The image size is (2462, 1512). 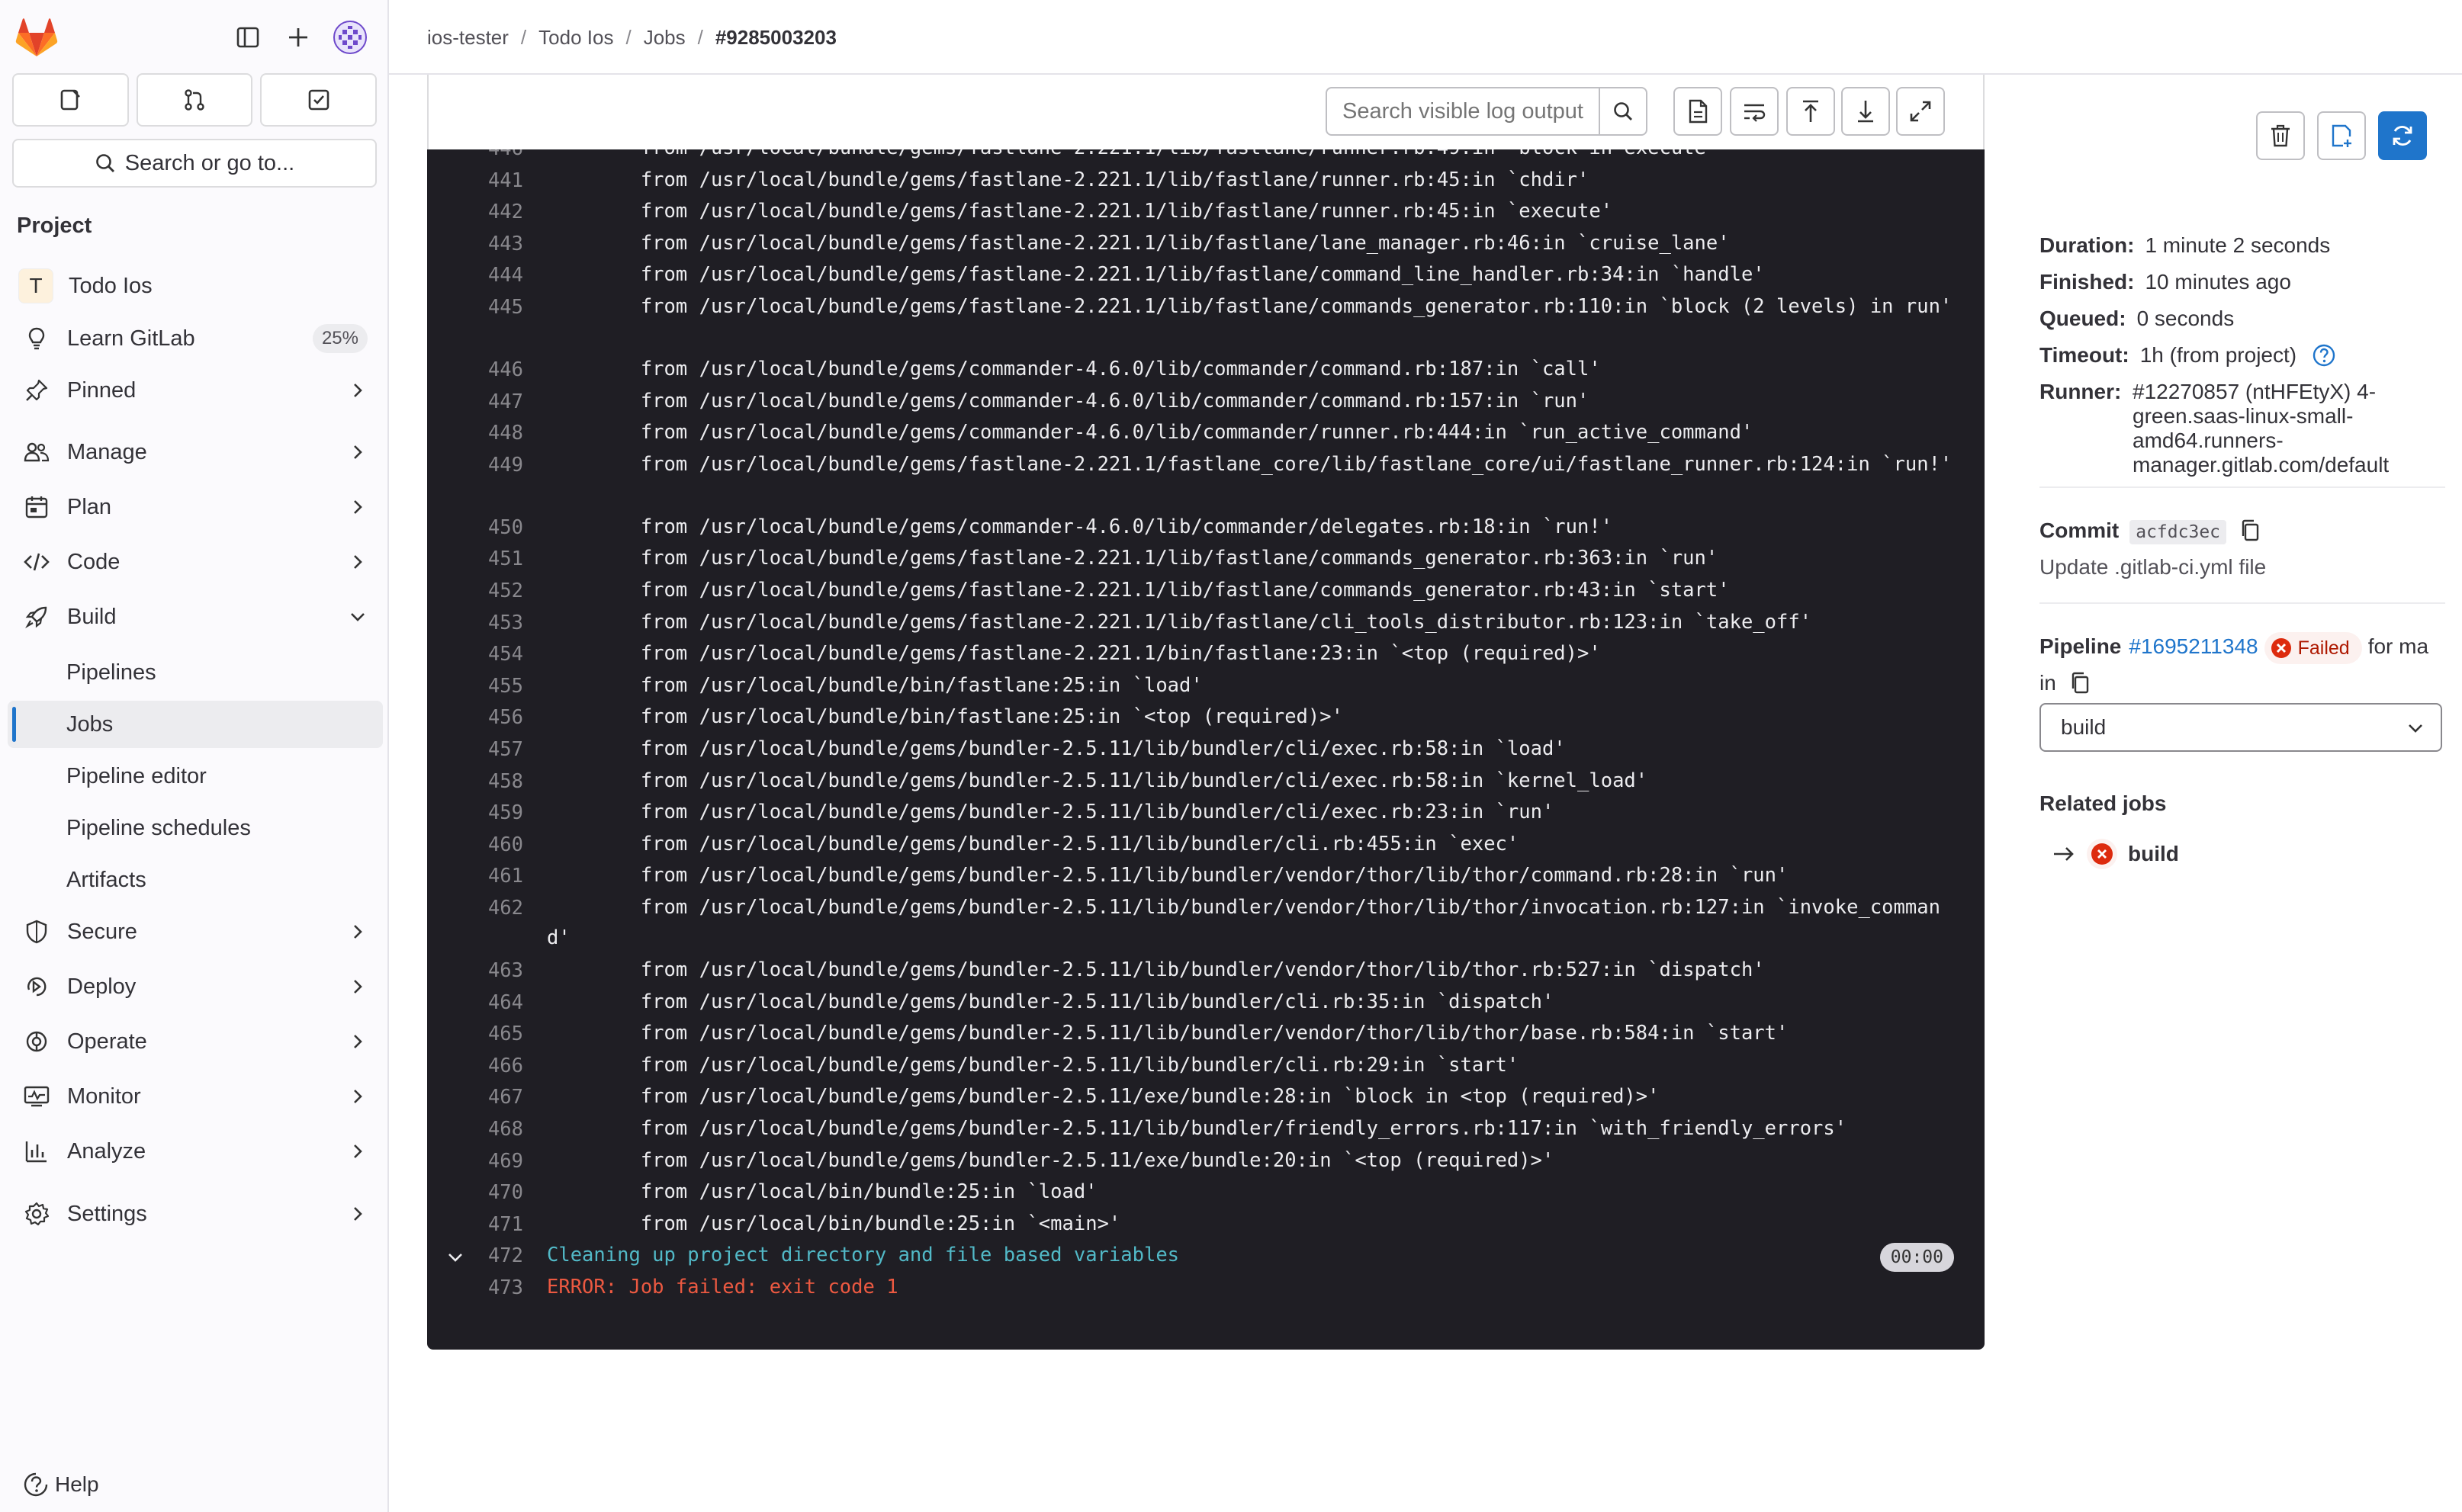 I want to click on sidebar-quick-actions, so click(x=195, y=100).